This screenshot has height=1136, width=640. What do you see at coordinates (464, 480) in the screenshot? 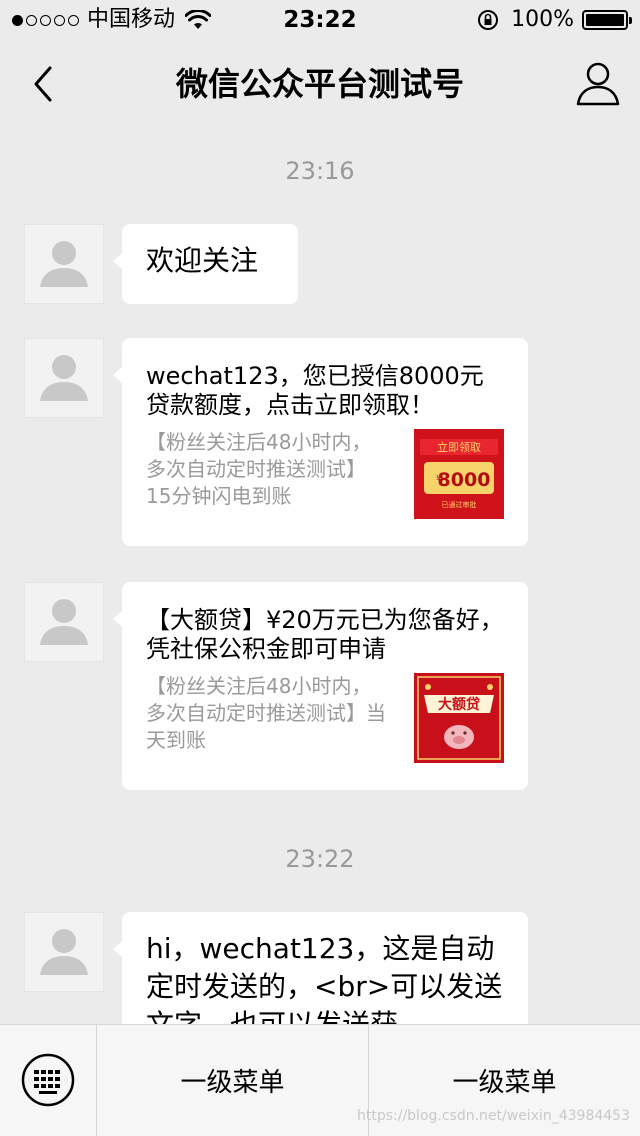
I see `svg-text: 8000` at bounding box center [464, 480].